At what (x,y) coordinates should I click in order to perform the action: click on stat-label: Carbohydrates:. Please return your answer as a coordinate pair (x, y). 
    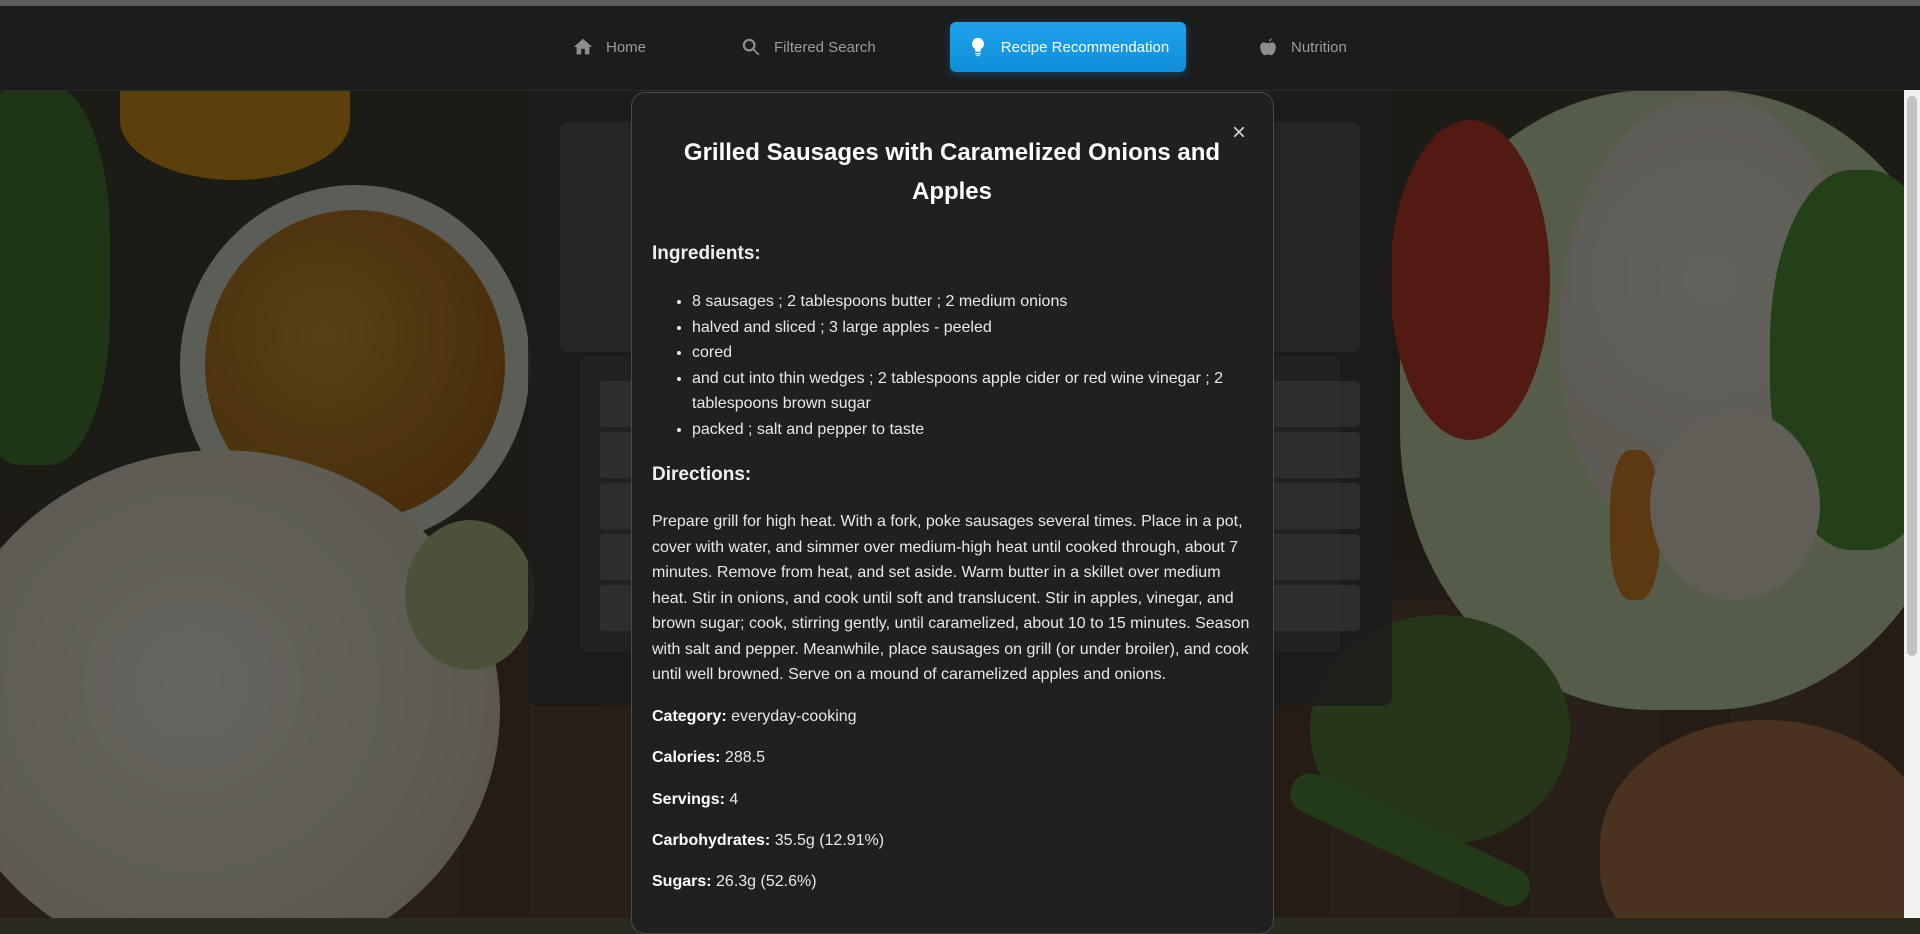
    Looking at the image, I should click on (711, 840).